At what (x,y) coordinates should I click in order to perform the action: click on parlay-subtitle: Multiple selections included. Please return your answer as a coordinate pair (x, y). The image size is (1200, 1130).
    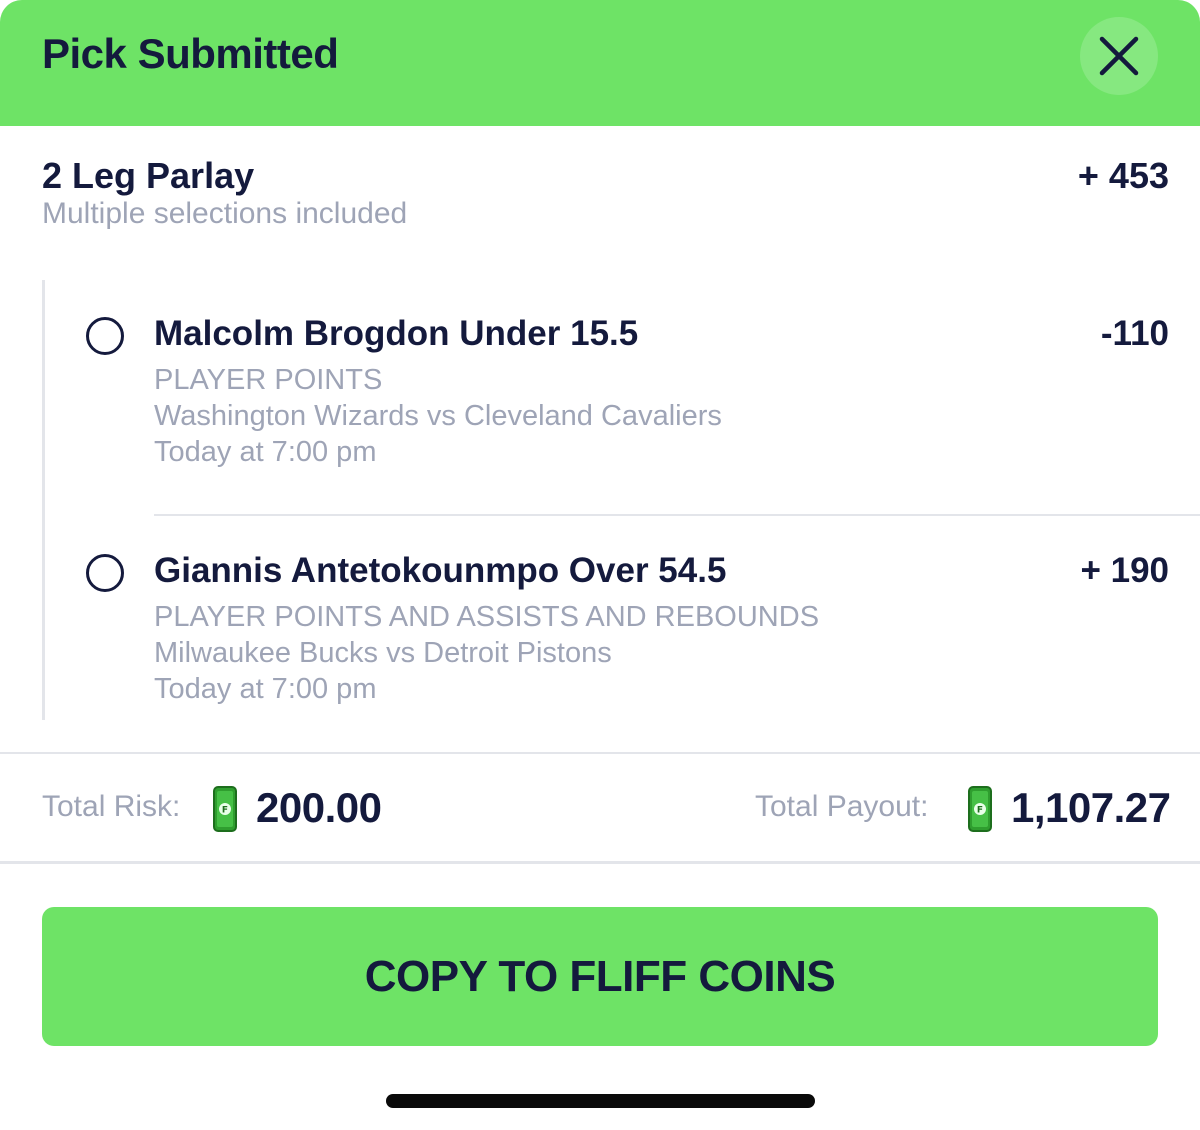
    Looking at the image, I should click on (225, 213).